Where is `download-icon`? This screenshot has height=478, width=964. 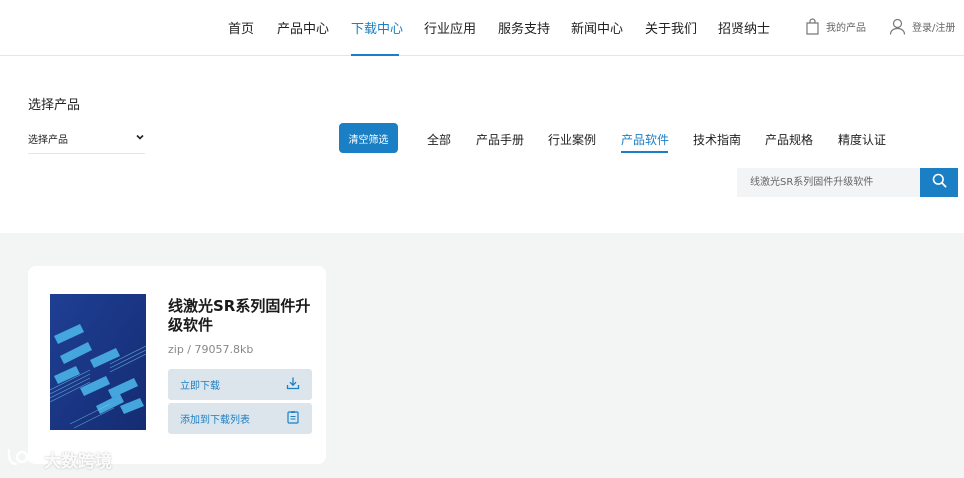
download-icon is located at coordinates (293, 384).